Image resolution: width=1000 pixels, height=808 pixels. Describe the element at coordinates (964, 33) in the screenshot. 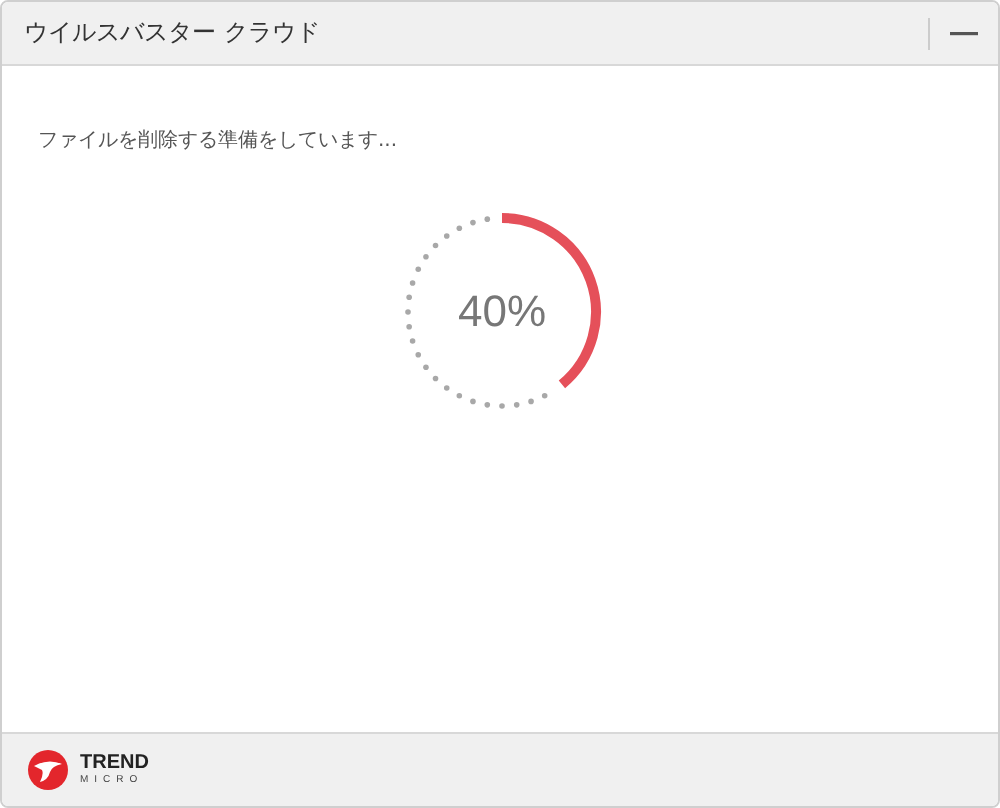

I see `minimize-icon` at that location.